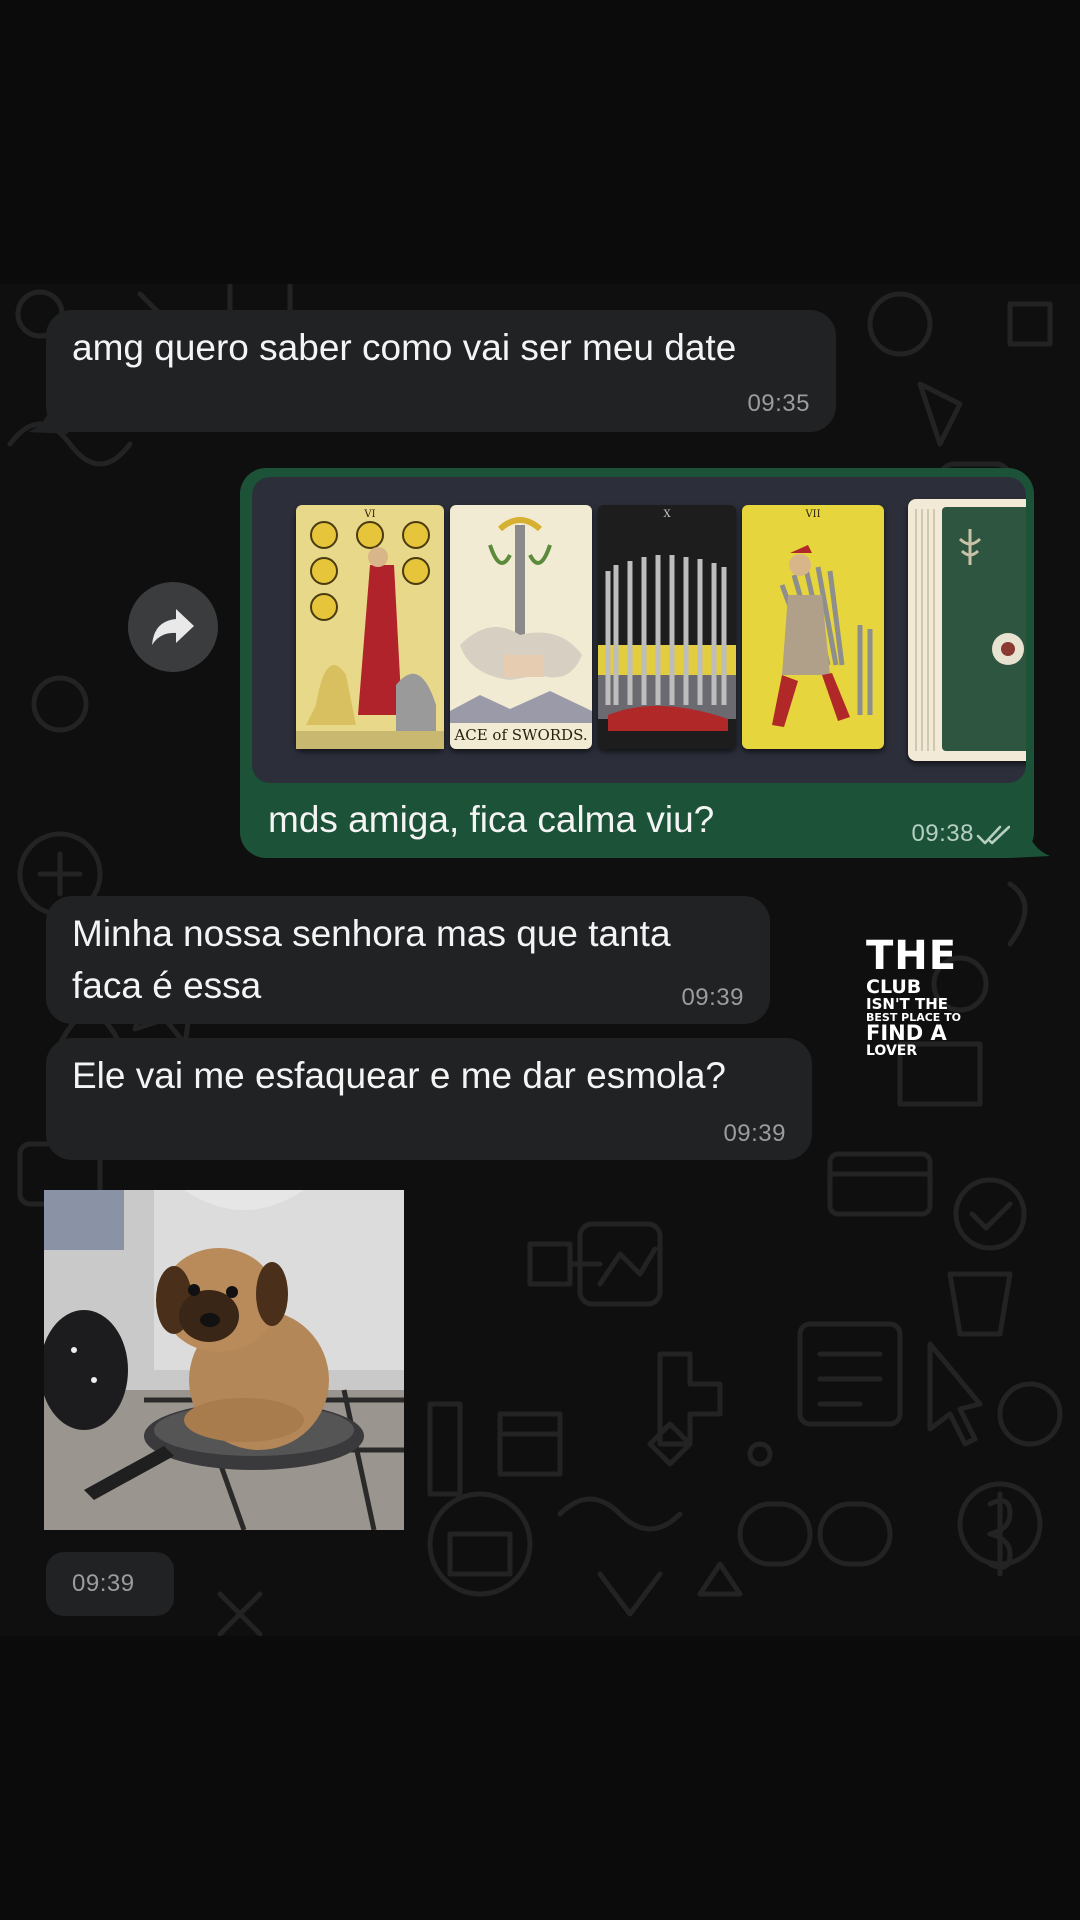 This screenshot has width=1080, height=1920. What do you see at coordinates (906, 1033) in the screenshot?
I see `watermark-line: FIND A` at bounding box center [906, 1033].